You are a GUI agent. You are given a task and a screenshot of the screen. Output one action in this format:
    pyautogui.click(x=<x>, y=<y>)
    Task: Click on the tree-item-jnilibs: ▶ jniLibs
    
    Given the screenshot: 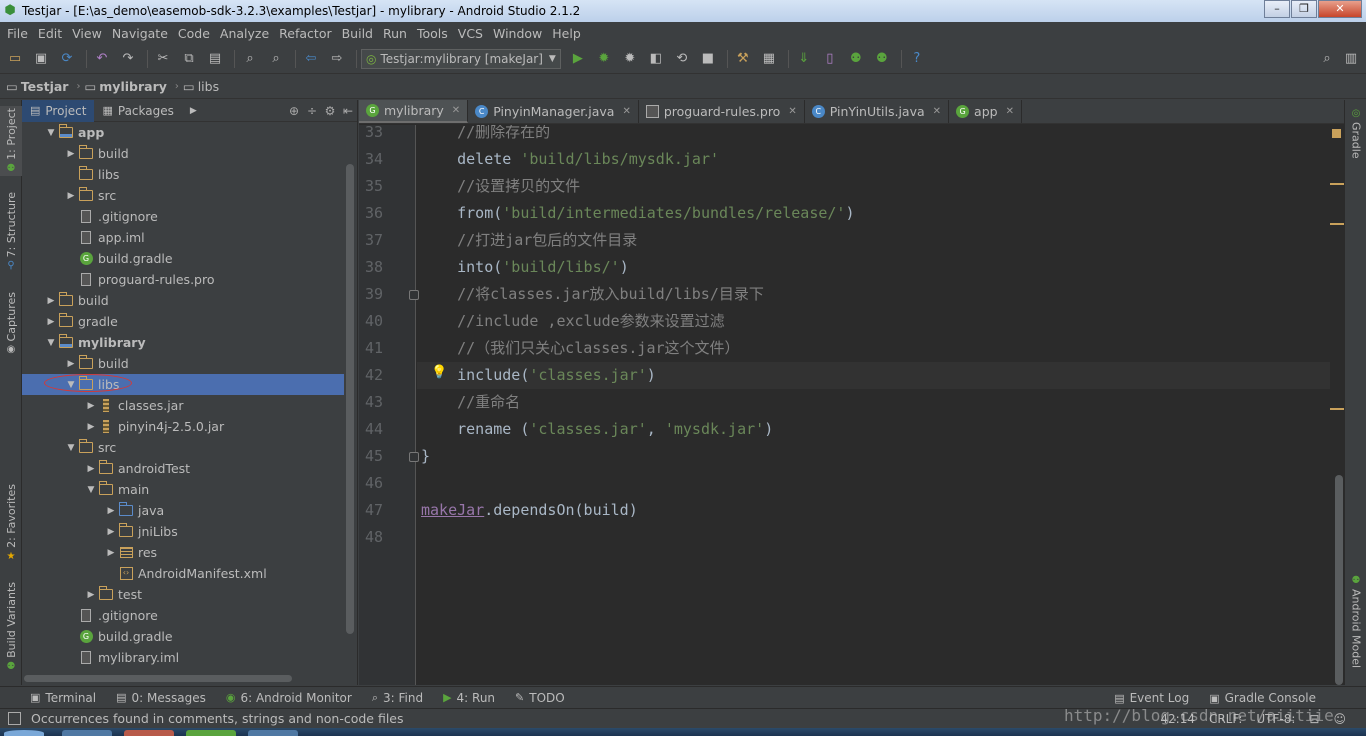 What is the action you would take?
    pyautogui.click(x=183, y=531)
    